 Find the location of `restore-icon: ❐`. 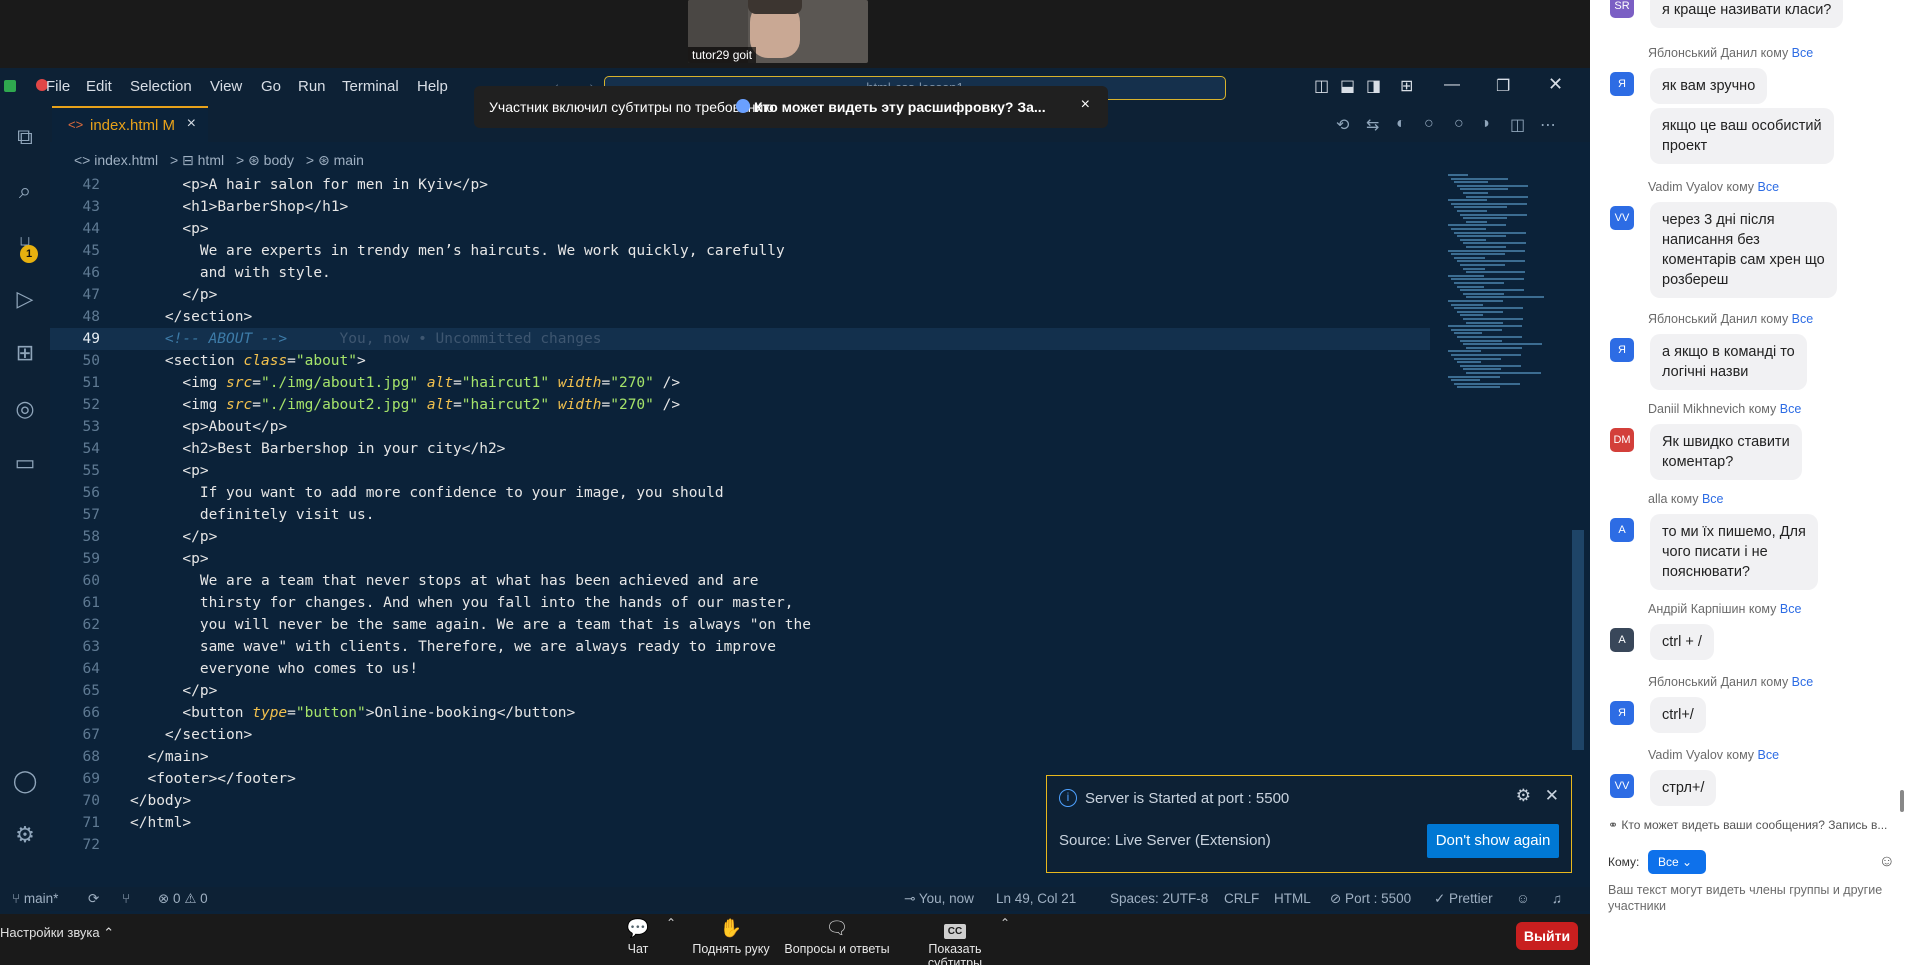

restore-icon: ❐ is located at coordinates (1503, 86).